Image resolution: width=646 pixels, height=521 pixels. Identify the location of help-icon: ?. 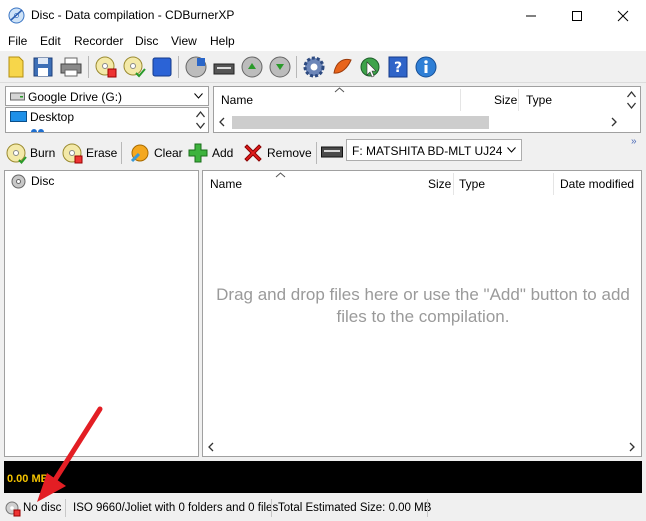
(398, 67).